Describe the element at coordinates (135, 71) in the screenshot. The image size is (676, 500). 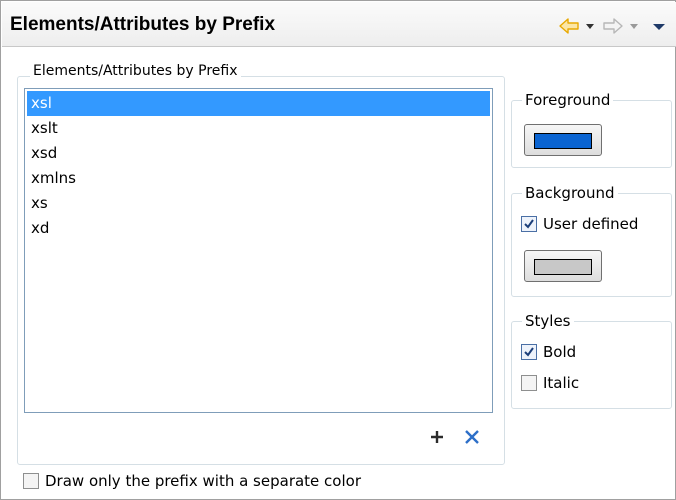
I see `prefix-group-label: Elements/Attributes by Prefix` at that location.